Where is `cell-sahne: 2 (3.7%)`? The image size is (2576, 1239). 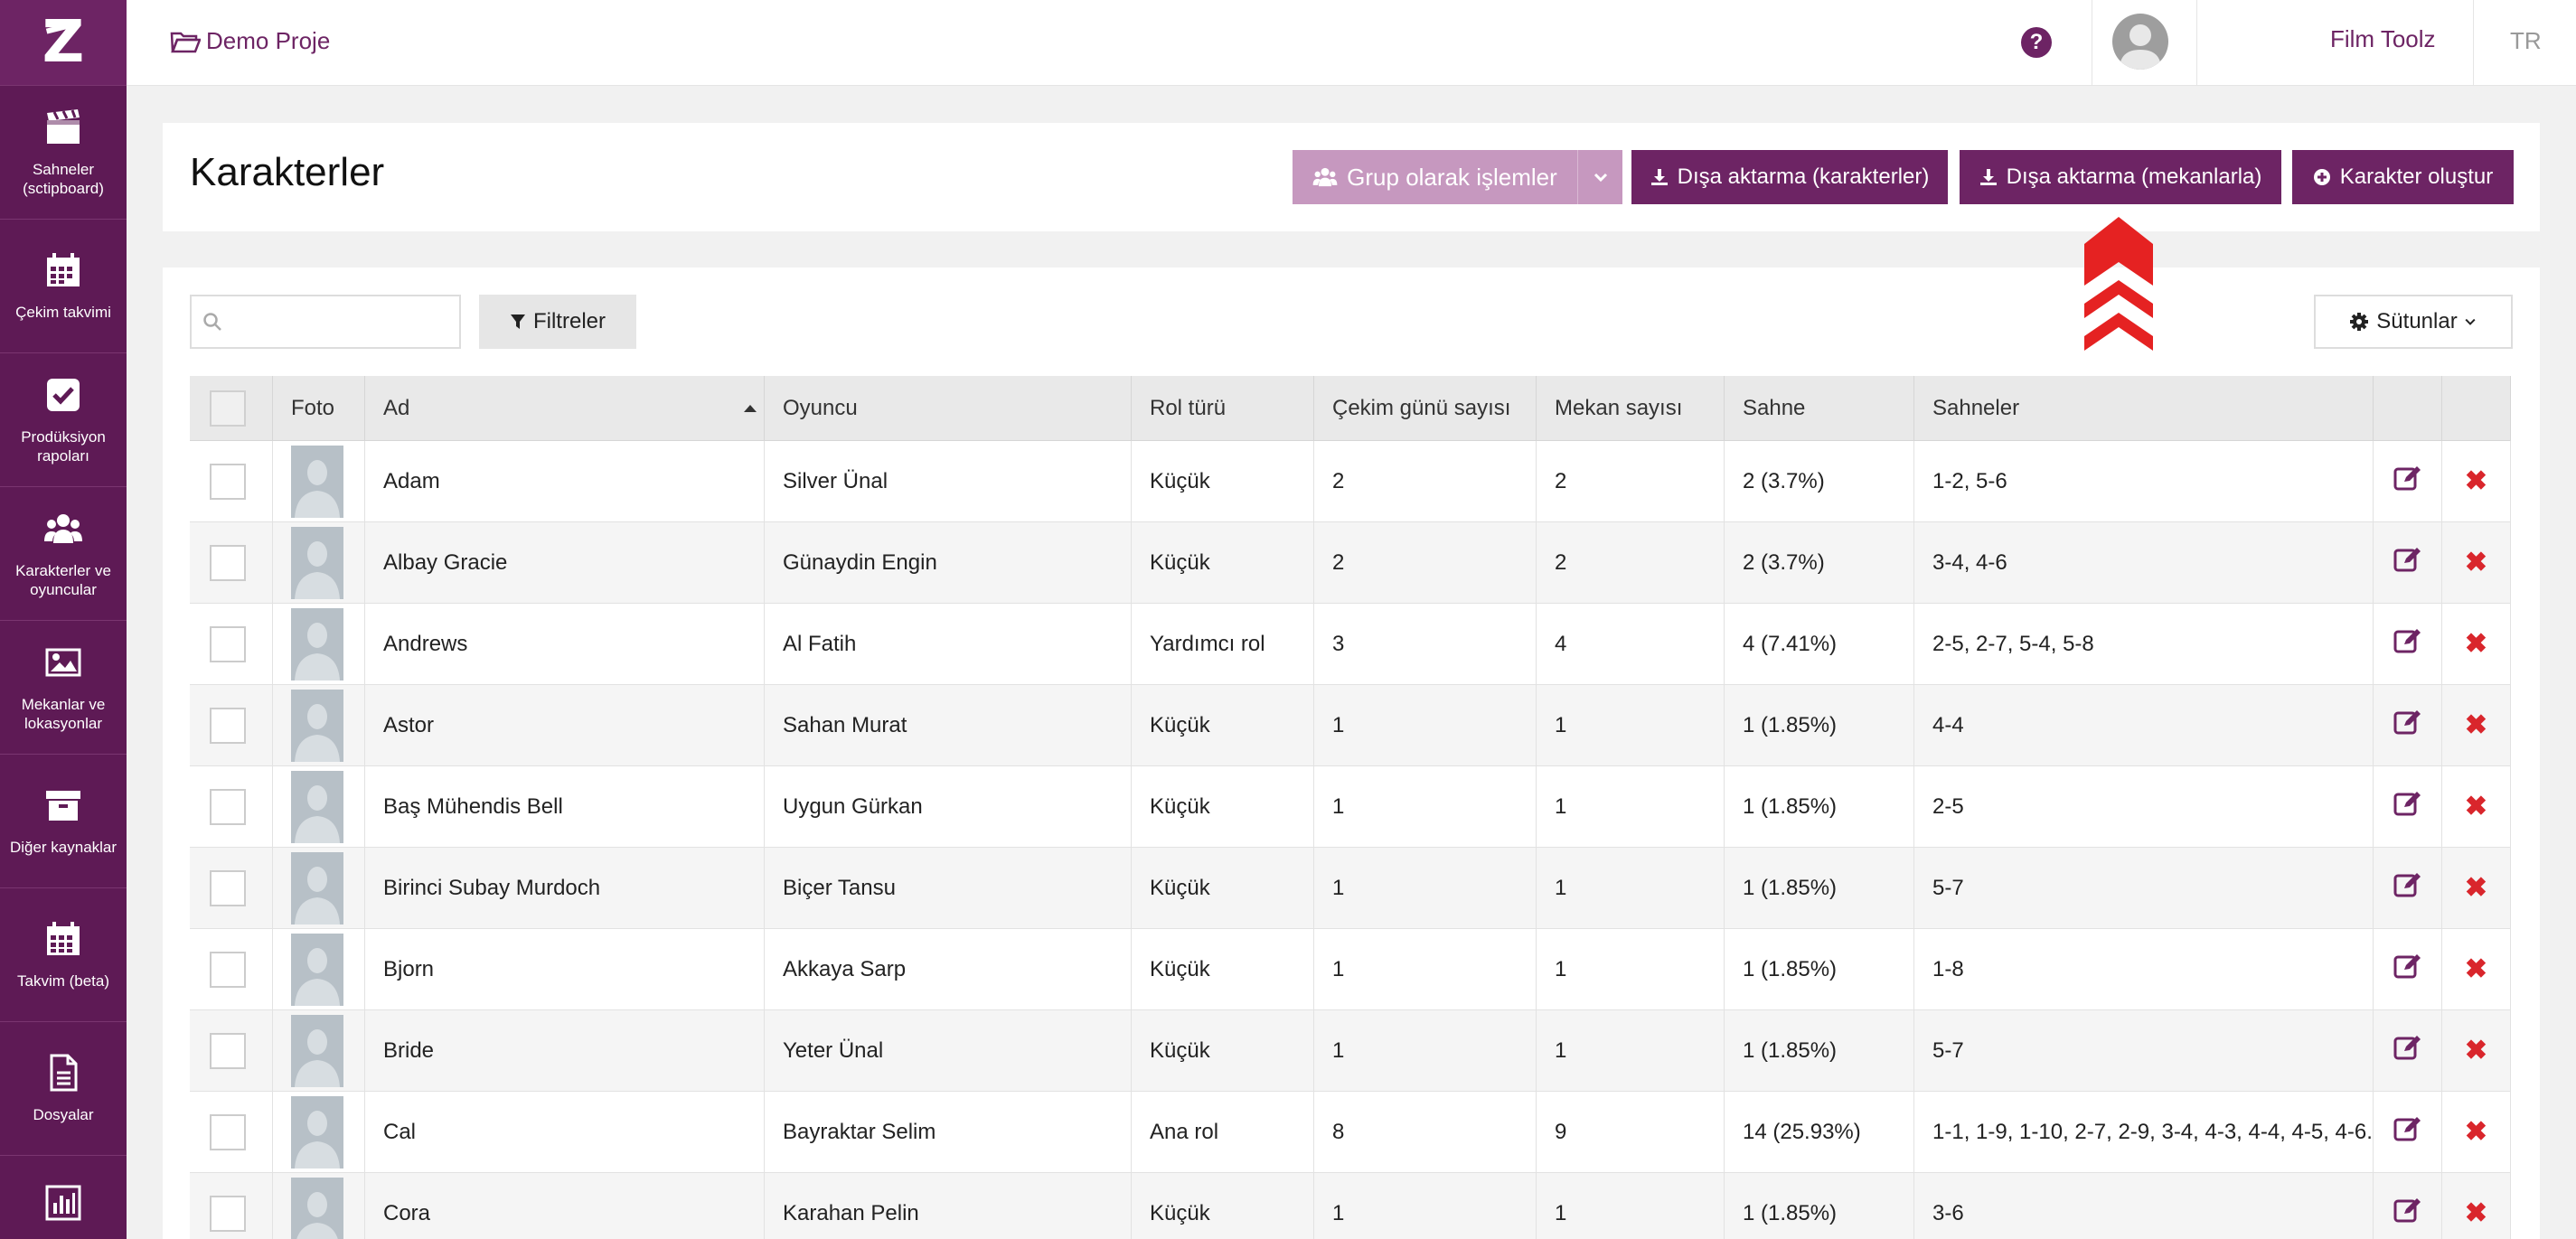
cell-sahne: 2 (3.7%) is located at coordinates (1820, 481).